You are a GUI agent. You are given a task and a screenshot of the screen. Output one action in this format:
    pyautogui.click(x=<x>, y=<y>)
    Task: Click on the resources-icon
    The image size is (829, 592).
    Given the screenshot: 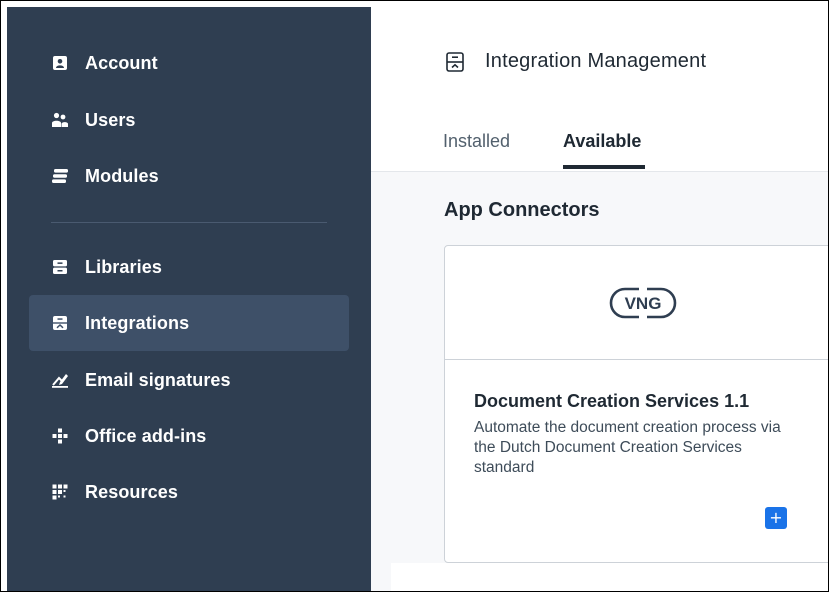 What is the action you would take?
    pyautogui.click(x=60, y=492)
    